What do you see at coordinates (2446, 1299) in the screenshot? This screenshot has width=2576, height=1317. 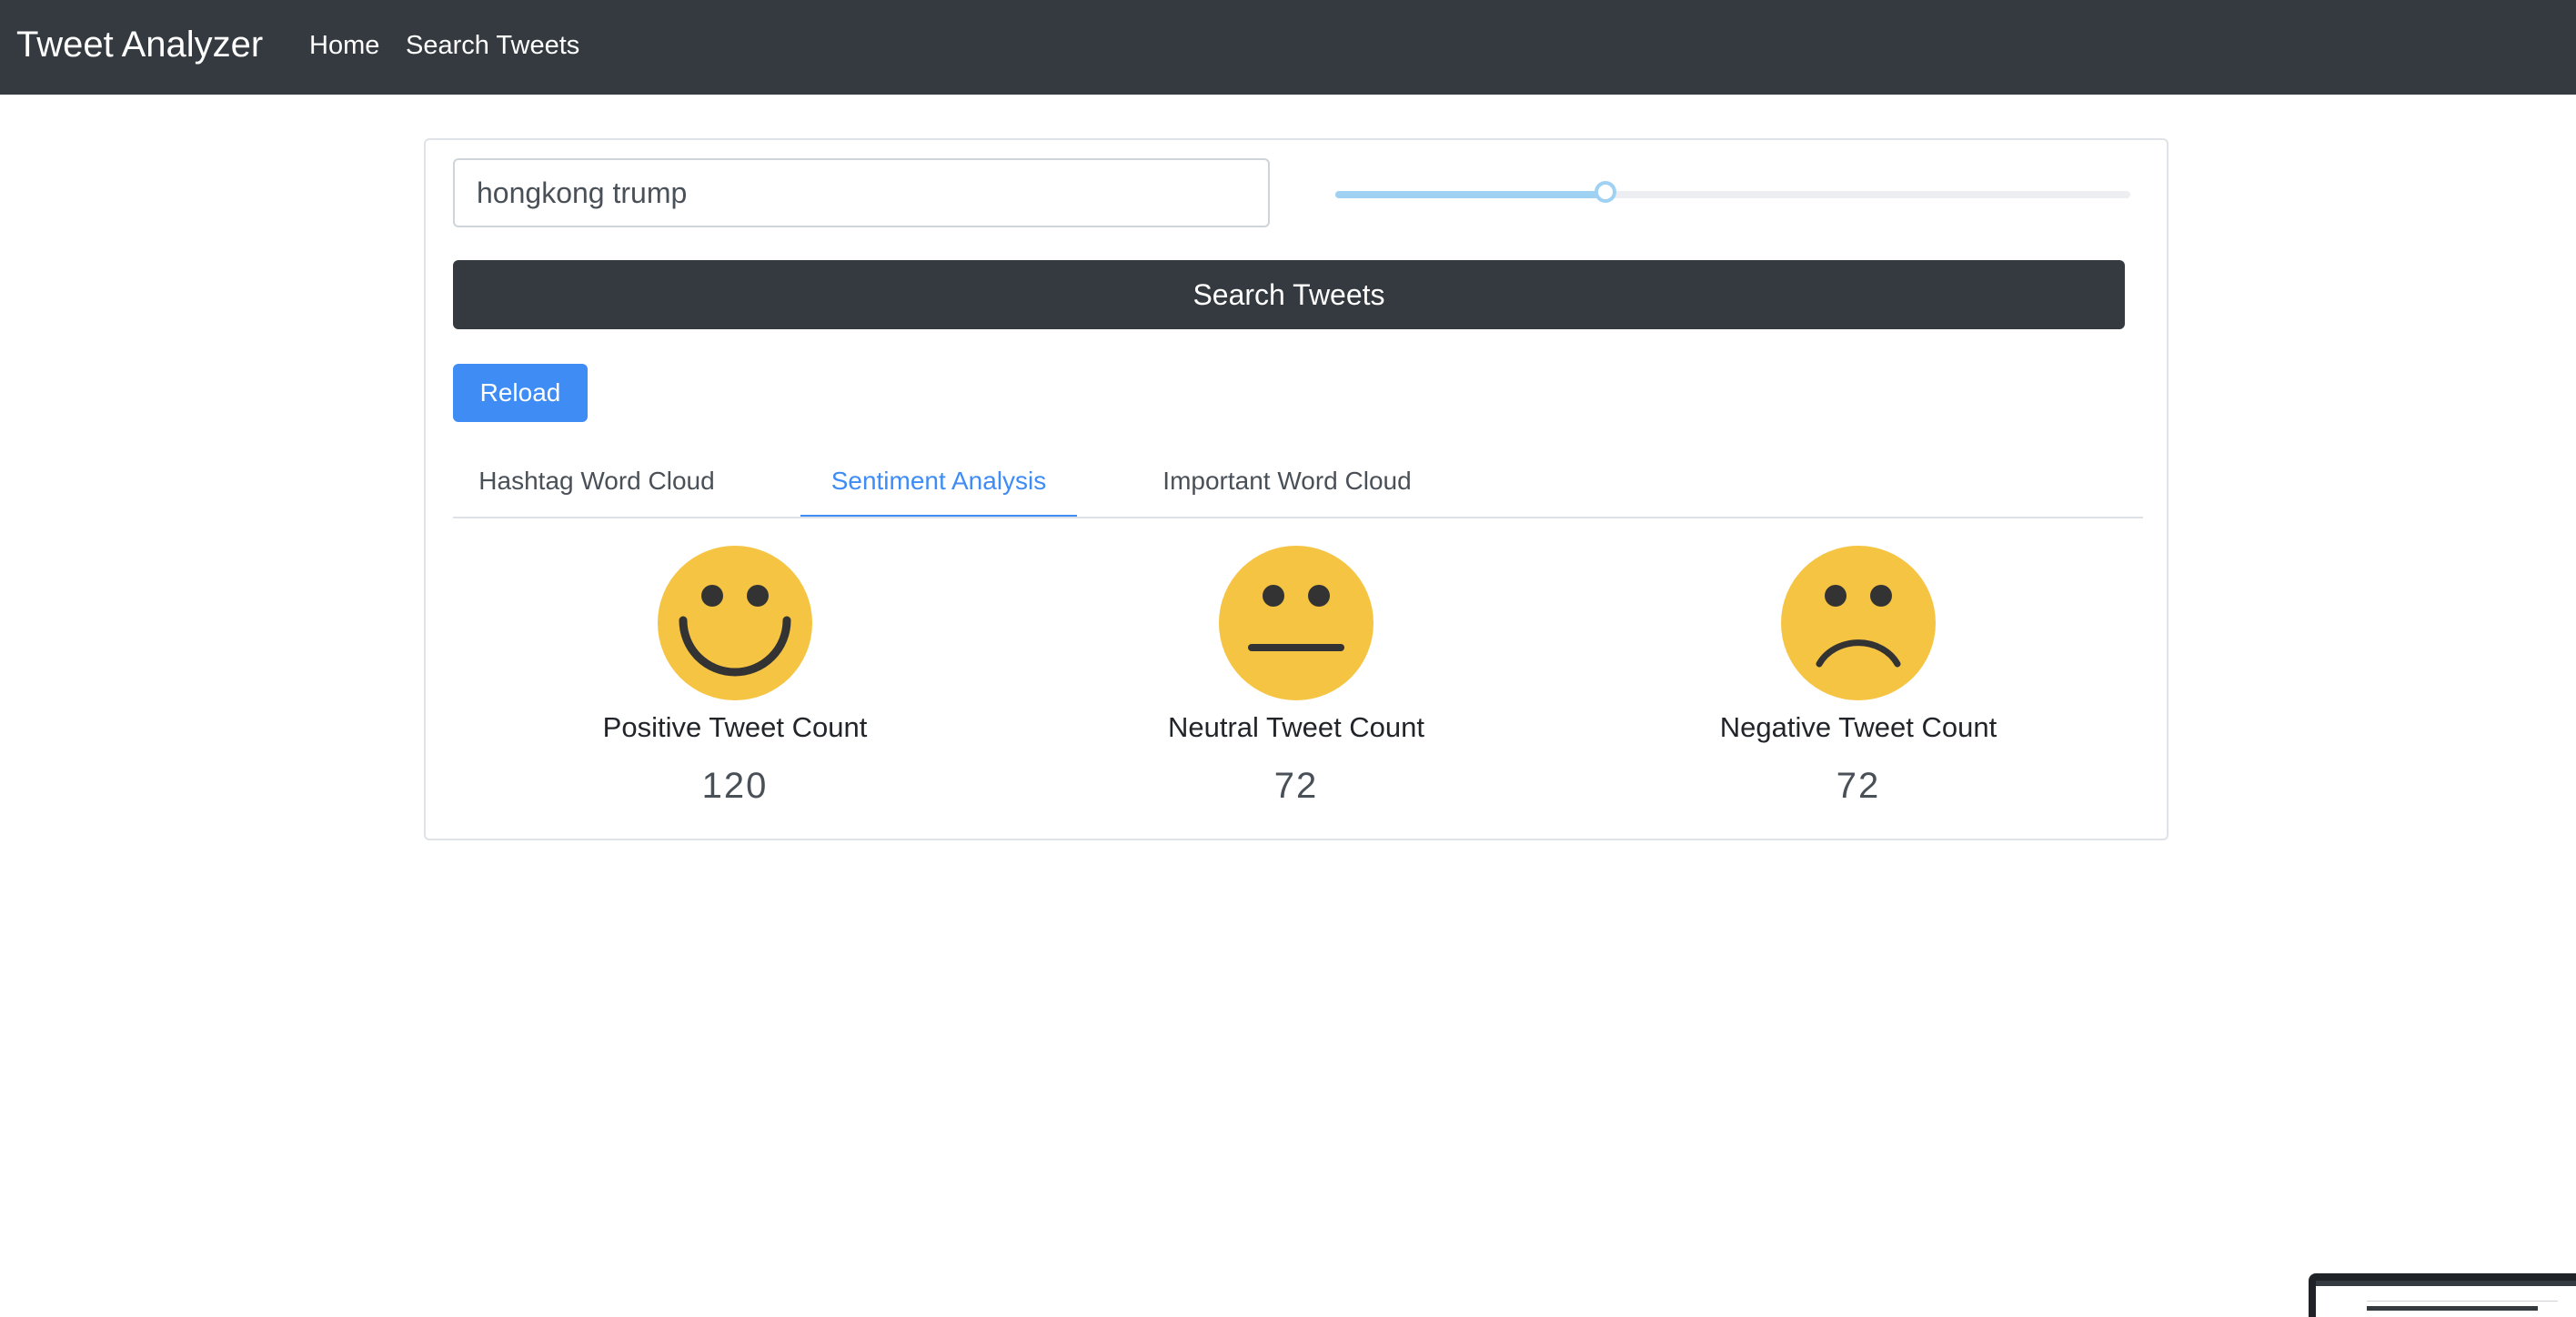 I see `thumbnail-preview` at bounding box center [2446, 1299].